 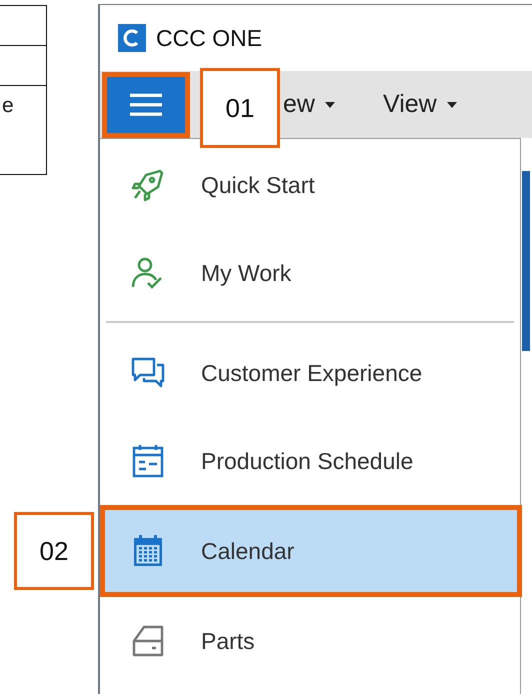 I want to click on schedule-icon, so click(x=148, y=461).